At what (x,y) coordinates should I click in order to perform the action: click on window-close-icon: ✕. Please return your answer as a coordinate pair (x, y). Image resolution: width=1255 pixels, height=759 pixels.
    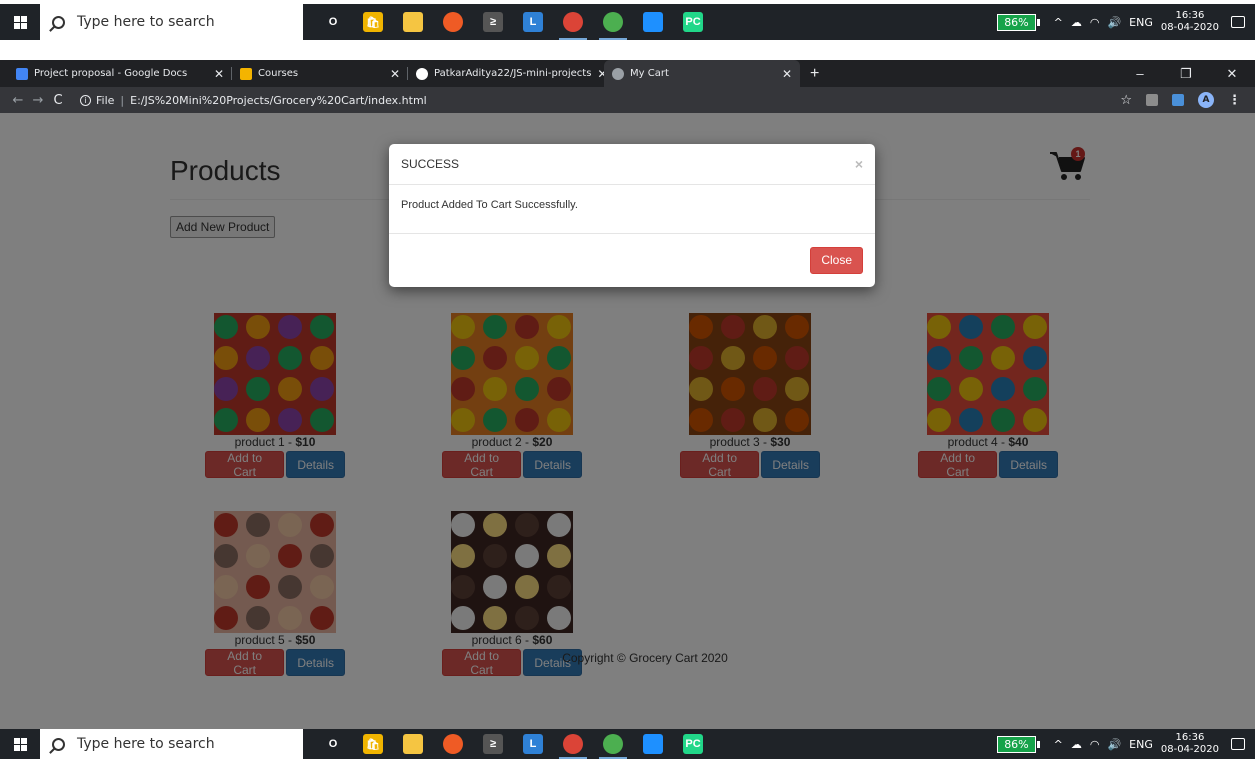
    Looking at the image, I should click on (1232, 74).